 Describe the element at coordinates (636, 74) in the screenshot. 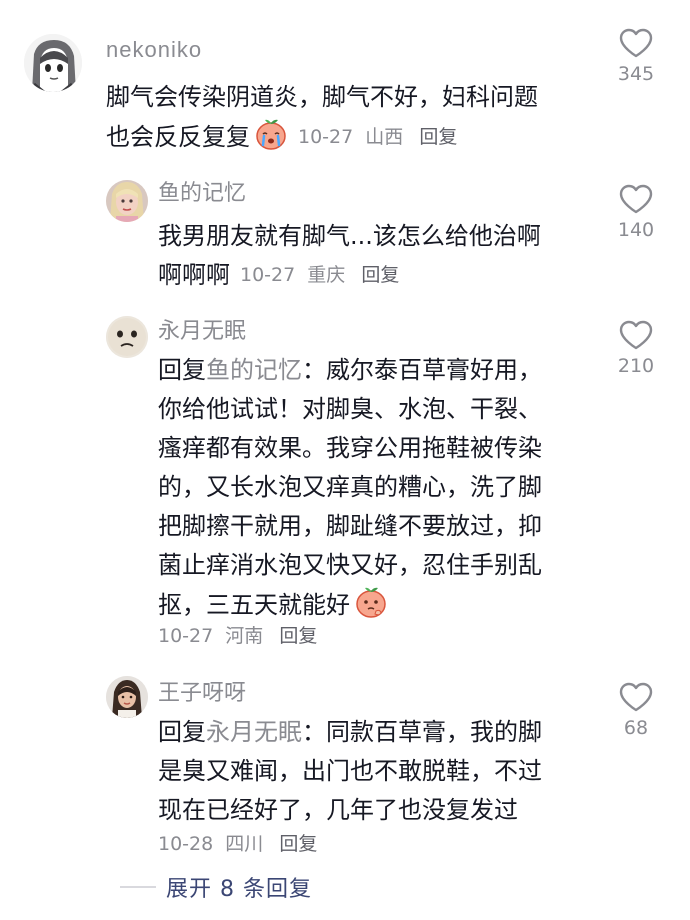

I see `like-count: 345` at that location.